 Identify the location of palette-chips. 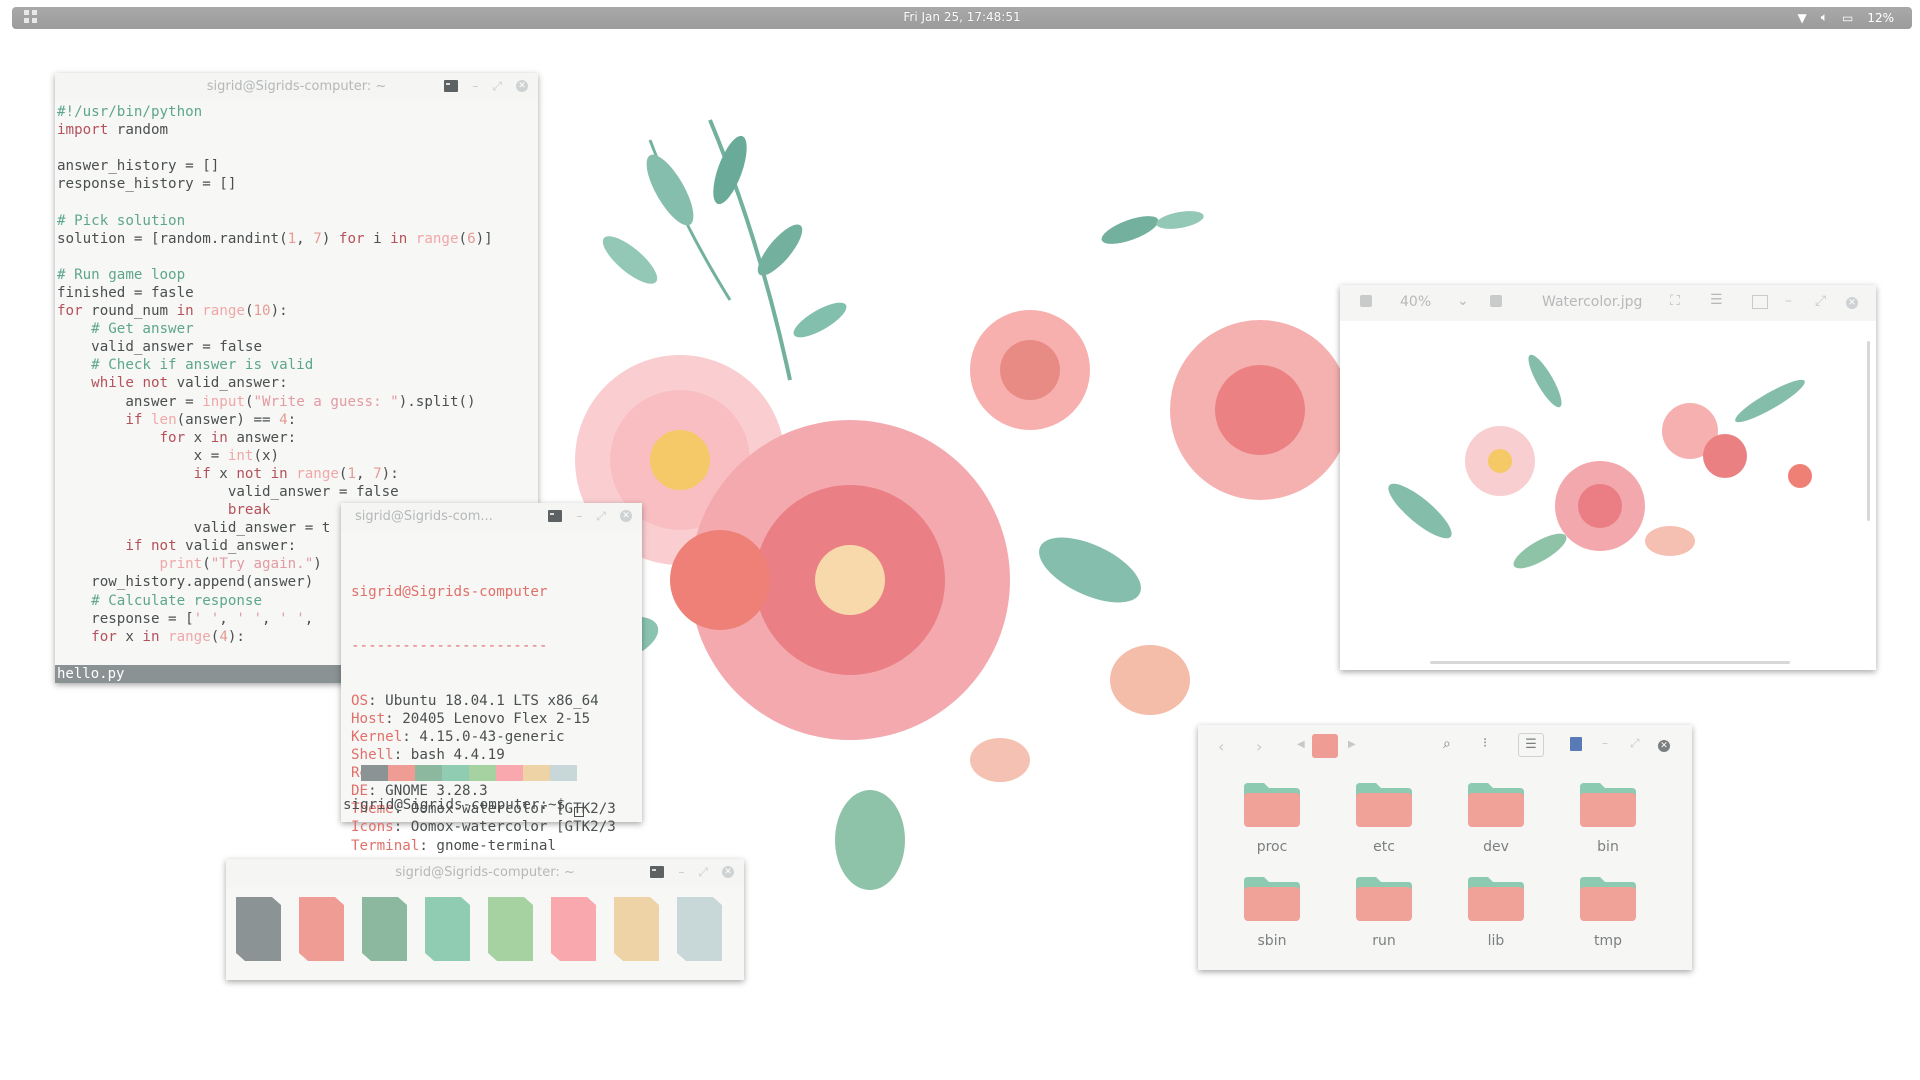
(479, 929).